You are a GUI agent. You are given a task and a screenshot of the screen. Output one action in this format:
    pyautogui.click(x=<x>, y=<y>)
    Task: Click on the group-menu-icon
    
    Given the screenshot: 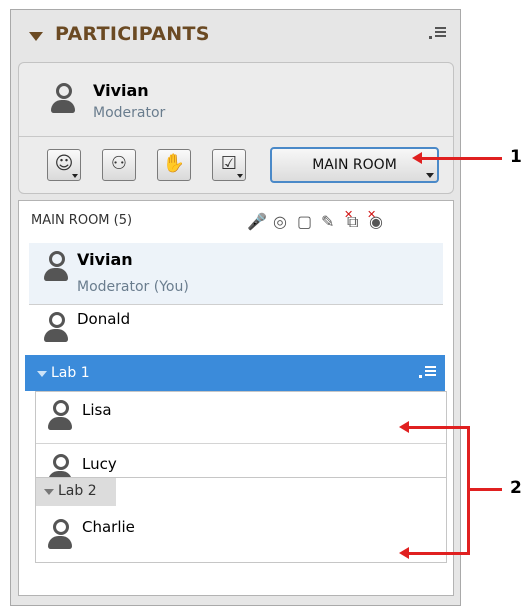 What is the action you would take?
    pyautogui.click(x=428, y=373)
    